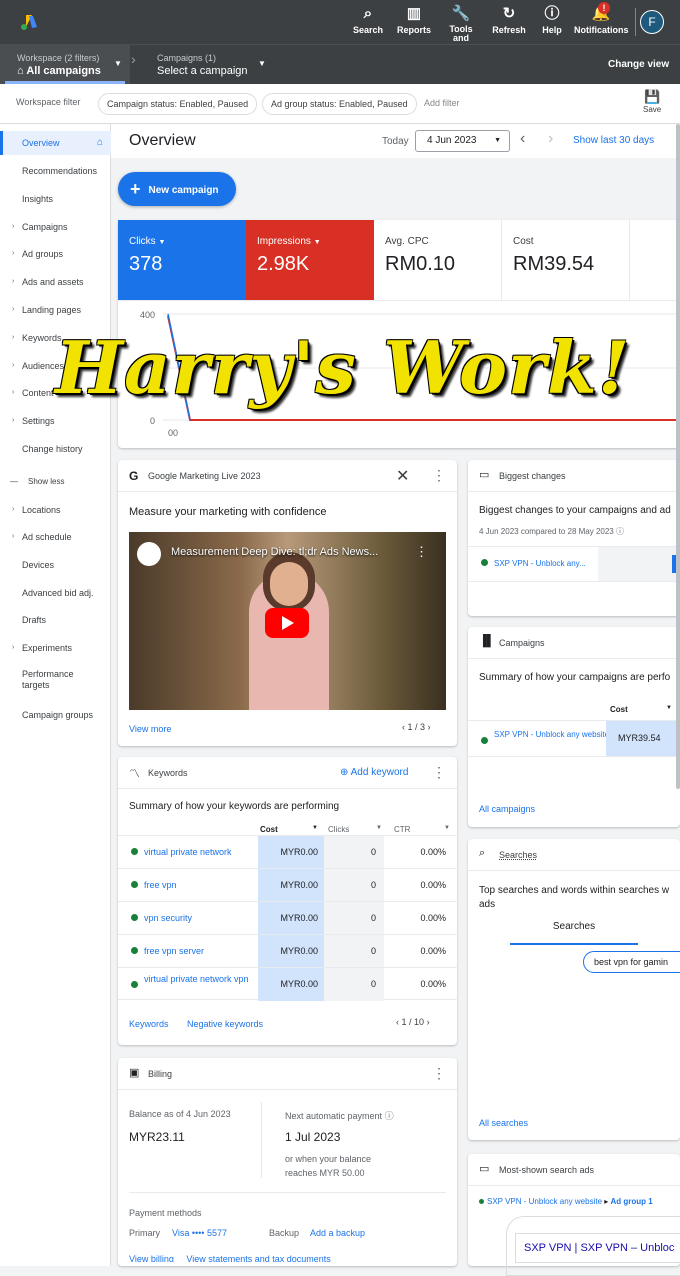  What do you see at coordinates (55, 510) in the screenshot?
I see `sidebar-item-locations: › Locations` at bounding box center [55, 510].